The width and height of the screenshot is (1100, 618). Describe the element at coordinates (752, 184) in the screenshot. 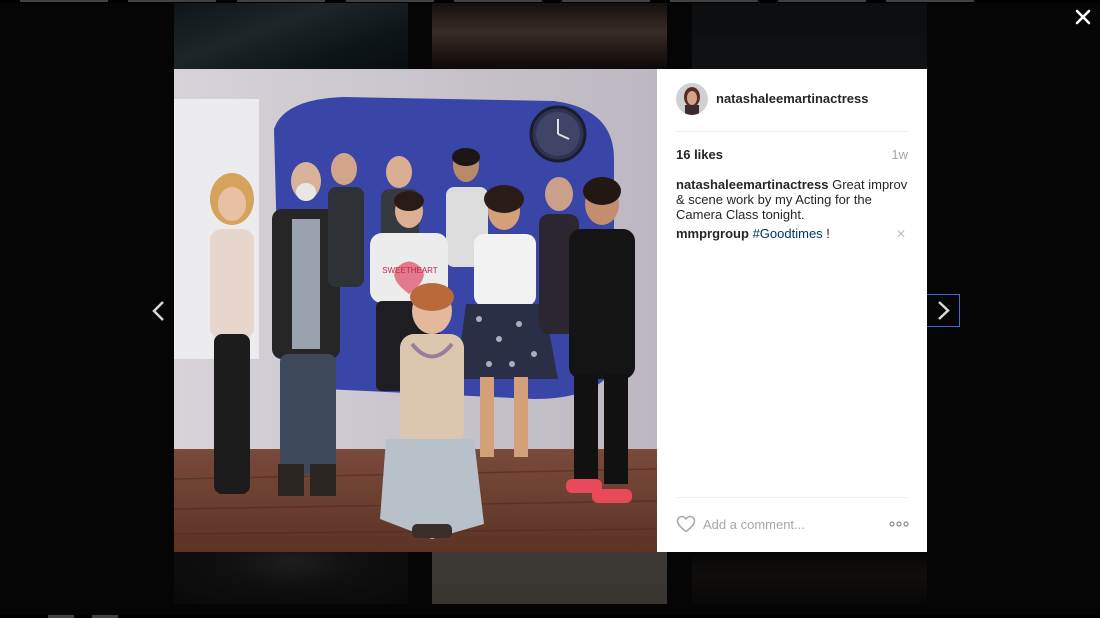

I see `caption-username: natashaleemartinactress` at that location.